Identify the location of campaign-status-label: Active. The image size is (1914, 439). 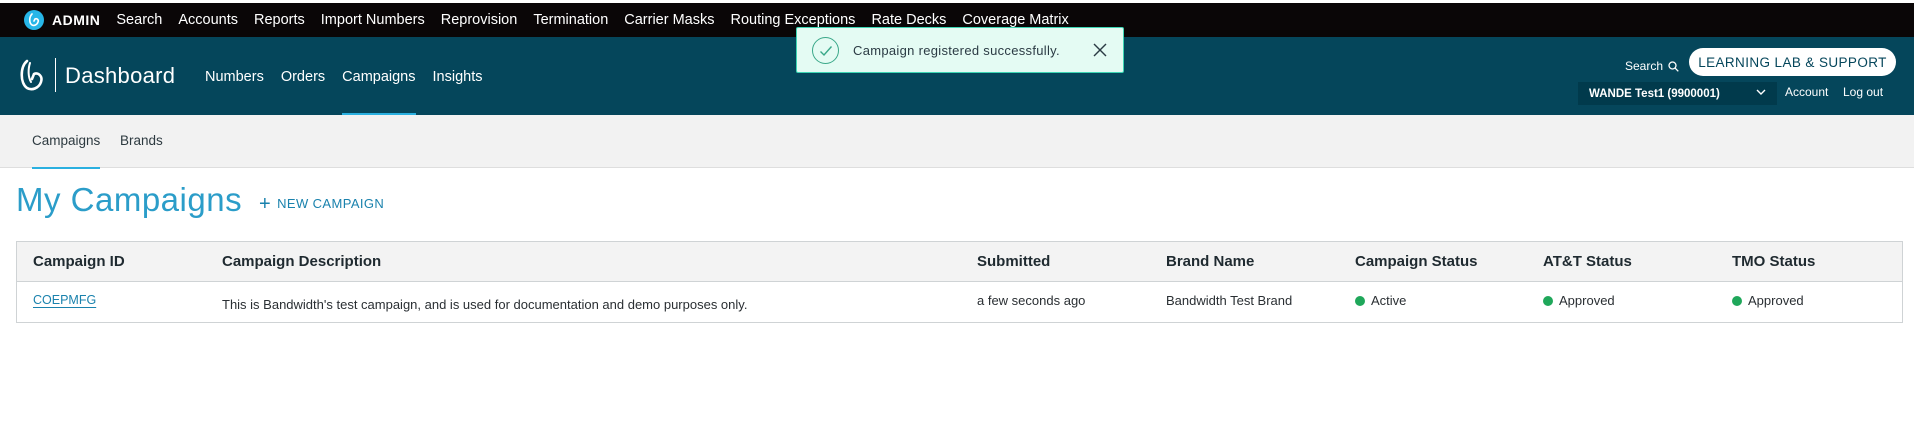
(1389, 300).